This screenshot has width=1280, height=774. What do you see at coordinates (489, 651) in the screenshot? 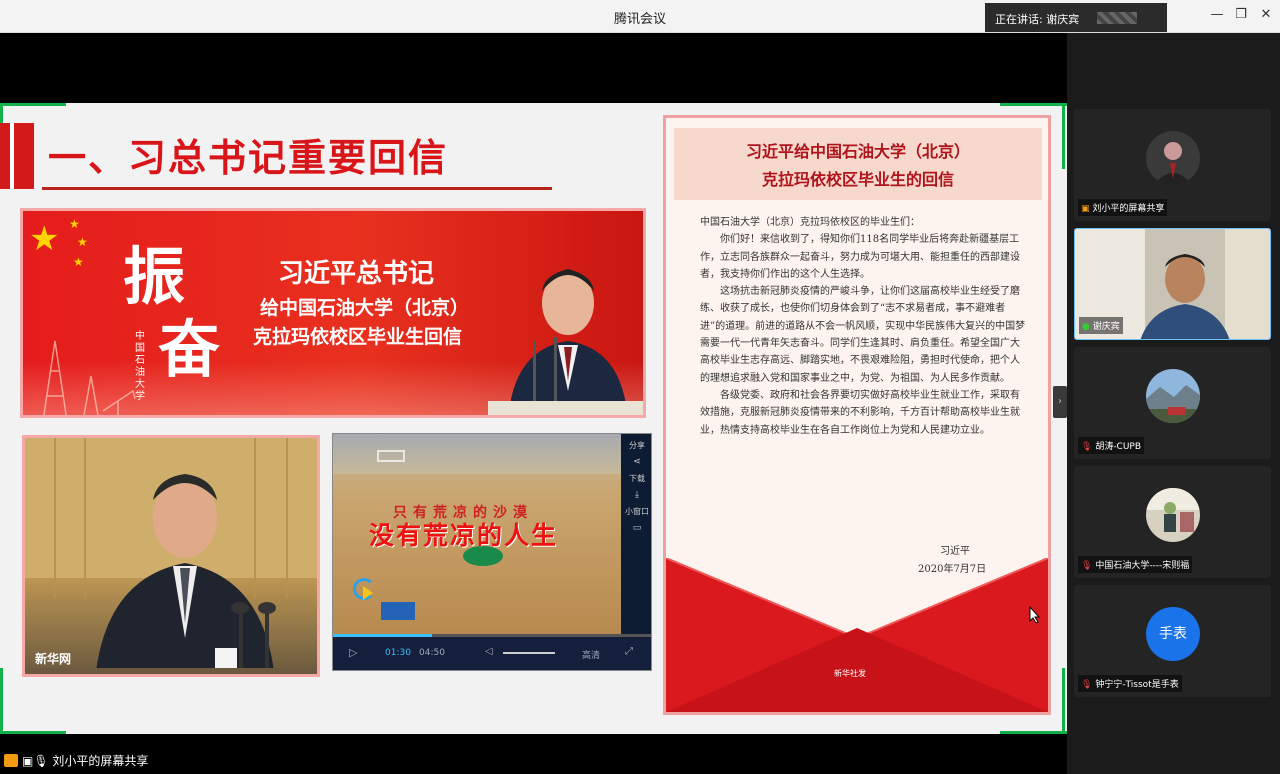
I see `volume-icon: ◁` at bounding box center [489, 651].